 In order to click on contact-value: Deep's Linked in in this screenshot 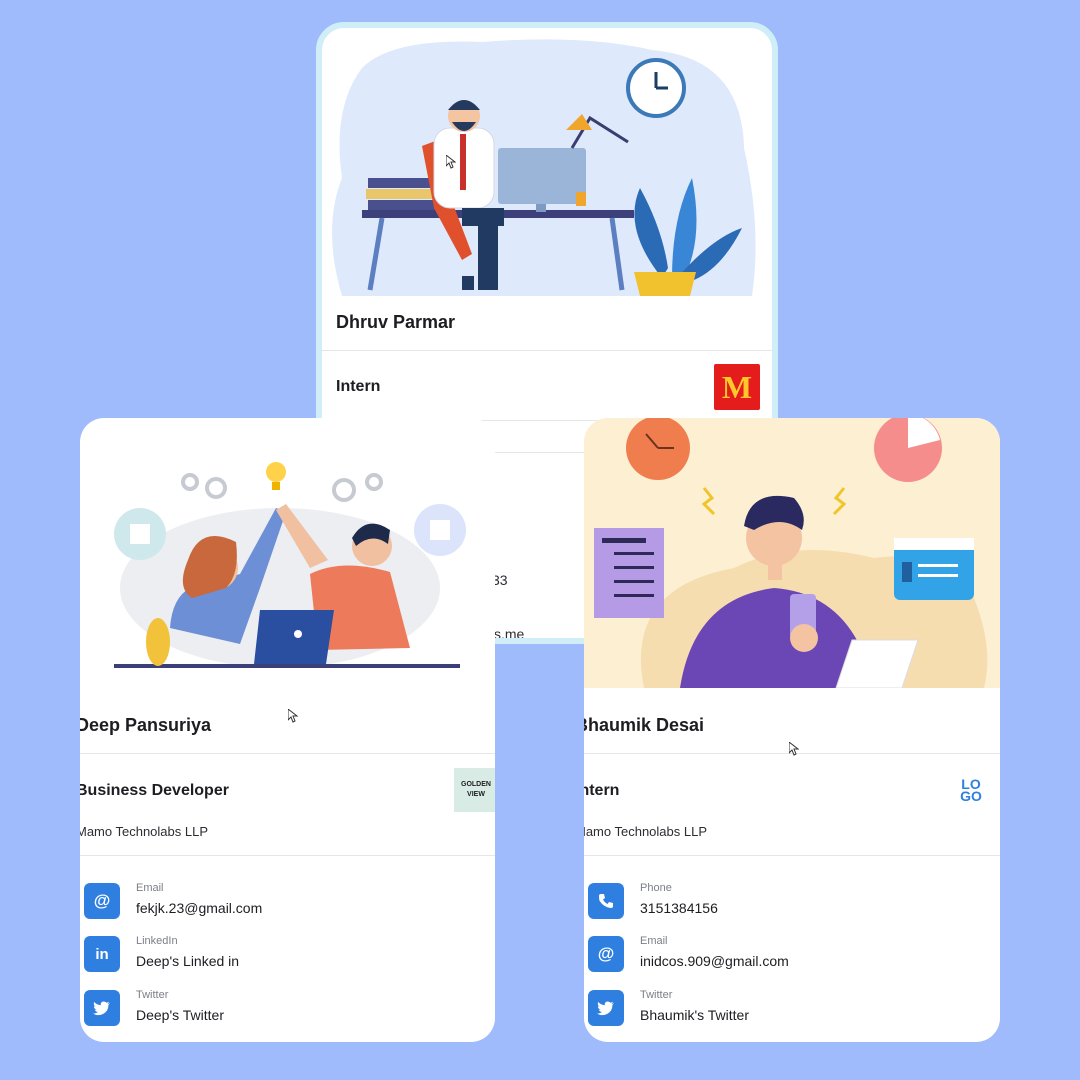, I will do `click(188, 961)`.